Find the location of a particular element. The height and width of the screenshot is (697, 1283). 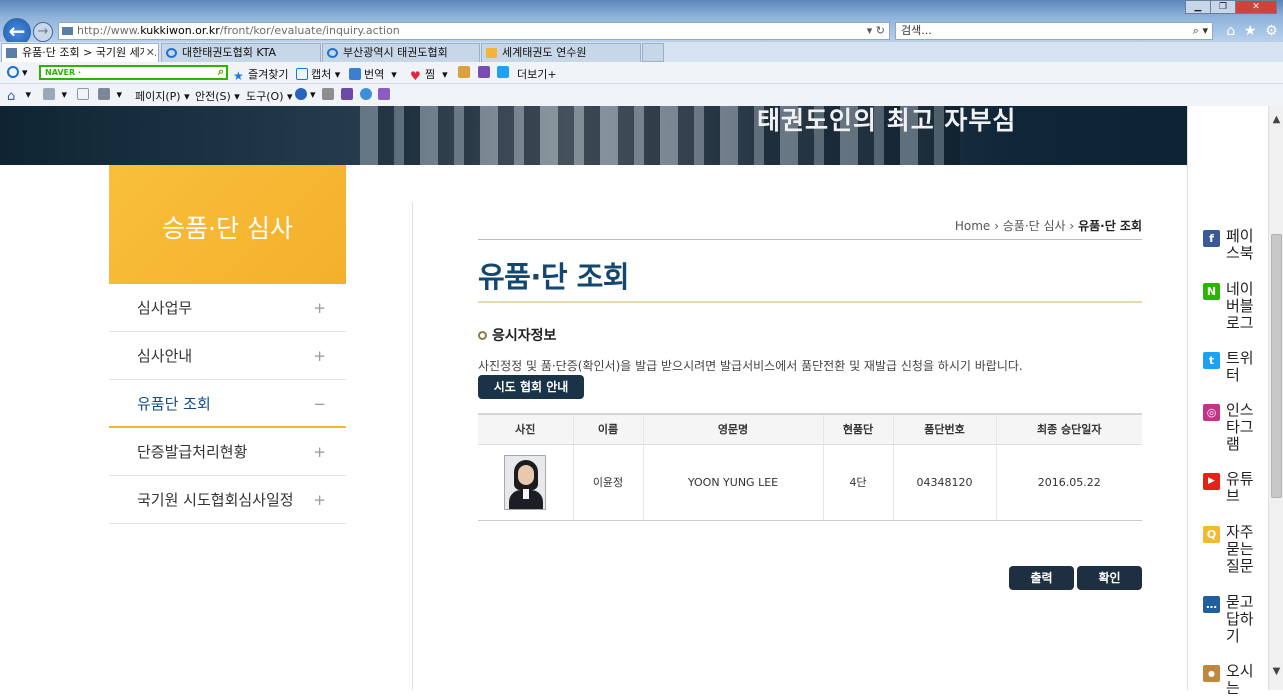

tab-kta: 대한태권도협회 KTA is located at coordinates (241, 52).